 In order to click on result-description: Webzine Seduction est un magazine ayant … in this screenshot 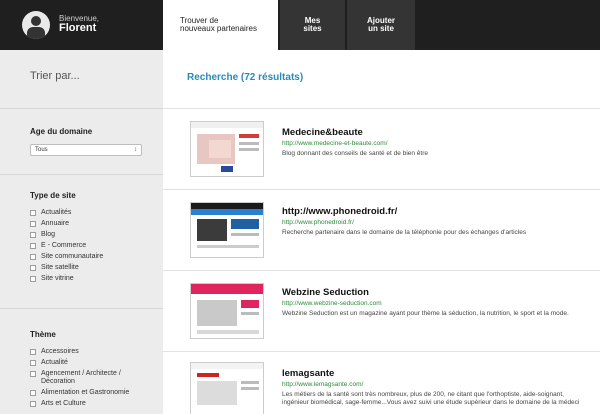, I will do `click(425, 313)`.